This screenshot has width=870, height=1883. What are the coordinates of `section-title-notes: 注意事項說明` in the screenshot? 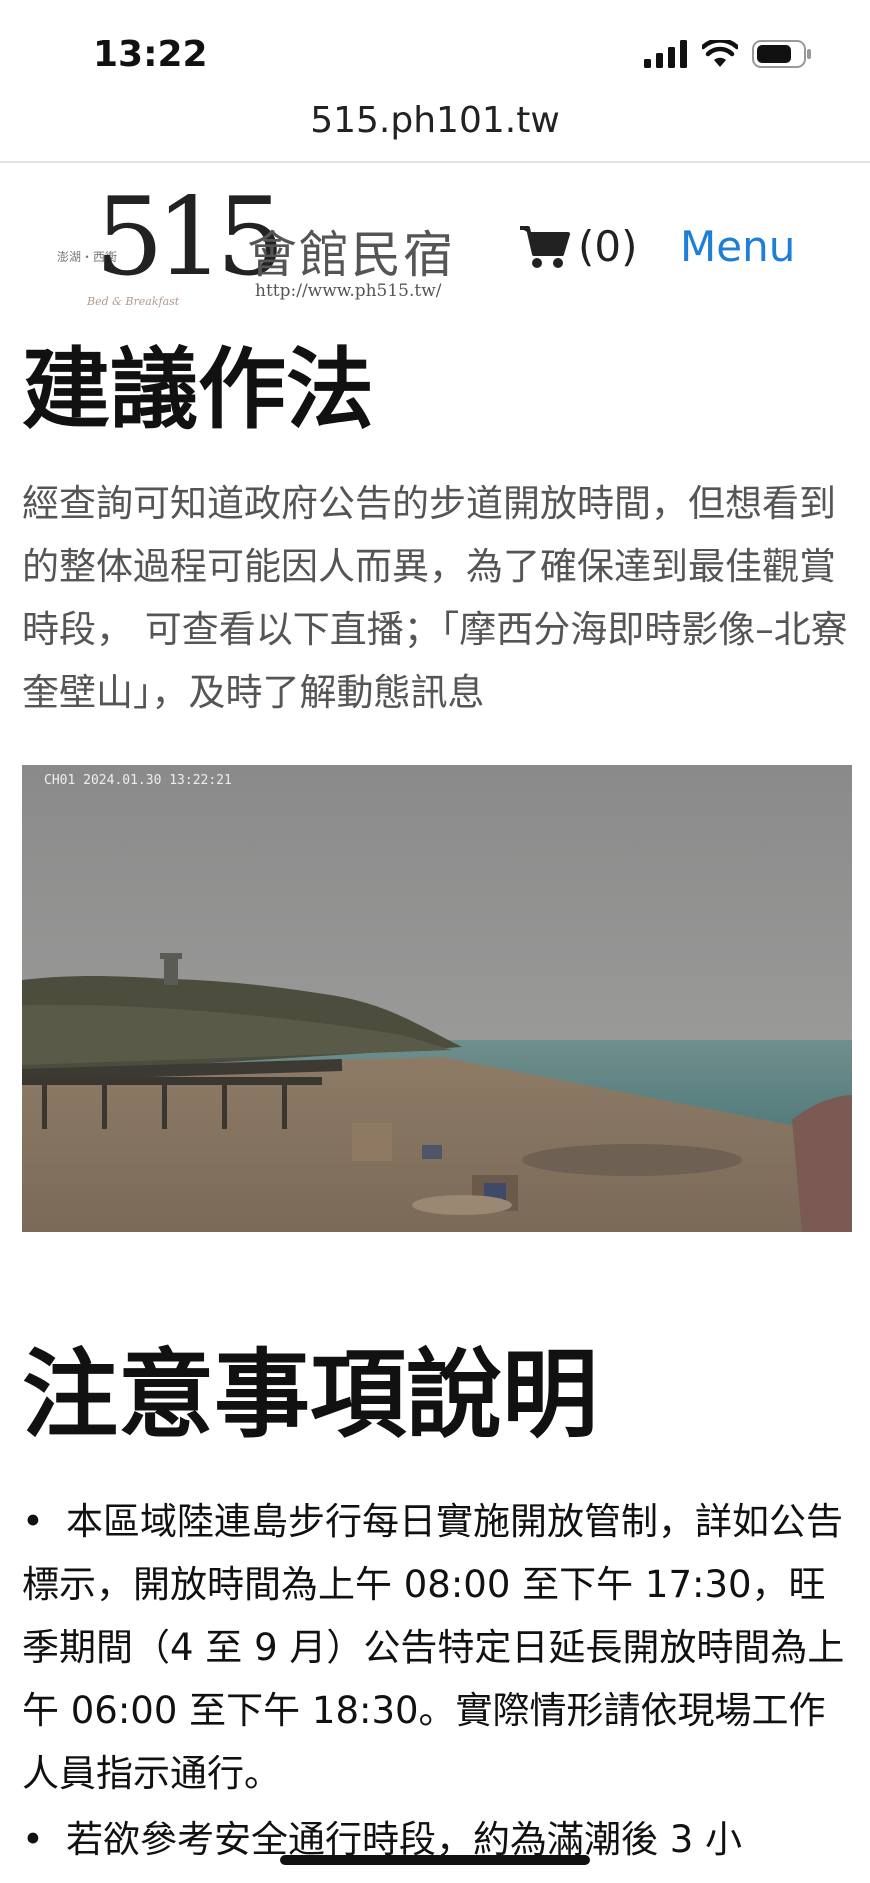 It's located at (310, 1395).